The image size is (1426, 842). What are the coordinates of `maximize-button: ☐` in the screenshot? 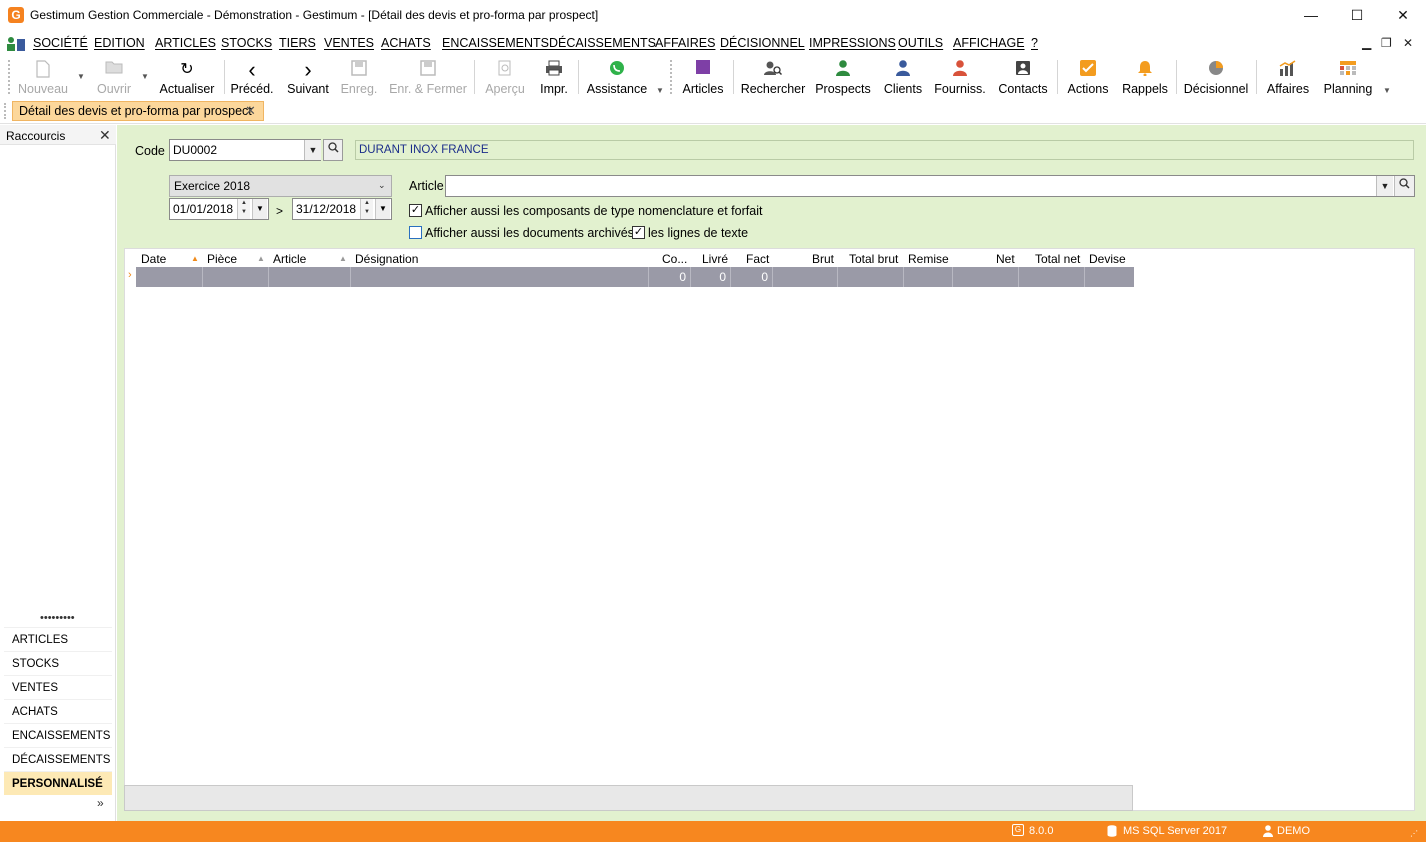 It's located at (1357, 15).